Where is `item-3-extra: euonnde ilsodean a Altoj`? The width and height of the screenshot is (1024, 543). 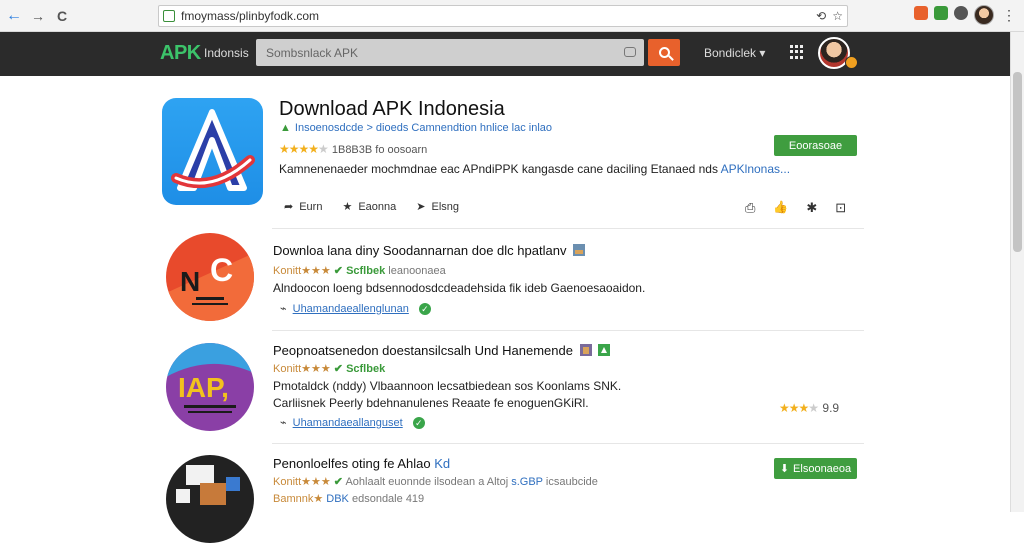
item-3-extra: euonnde ilsodean a Altoj is located at coordinates (448, 482).